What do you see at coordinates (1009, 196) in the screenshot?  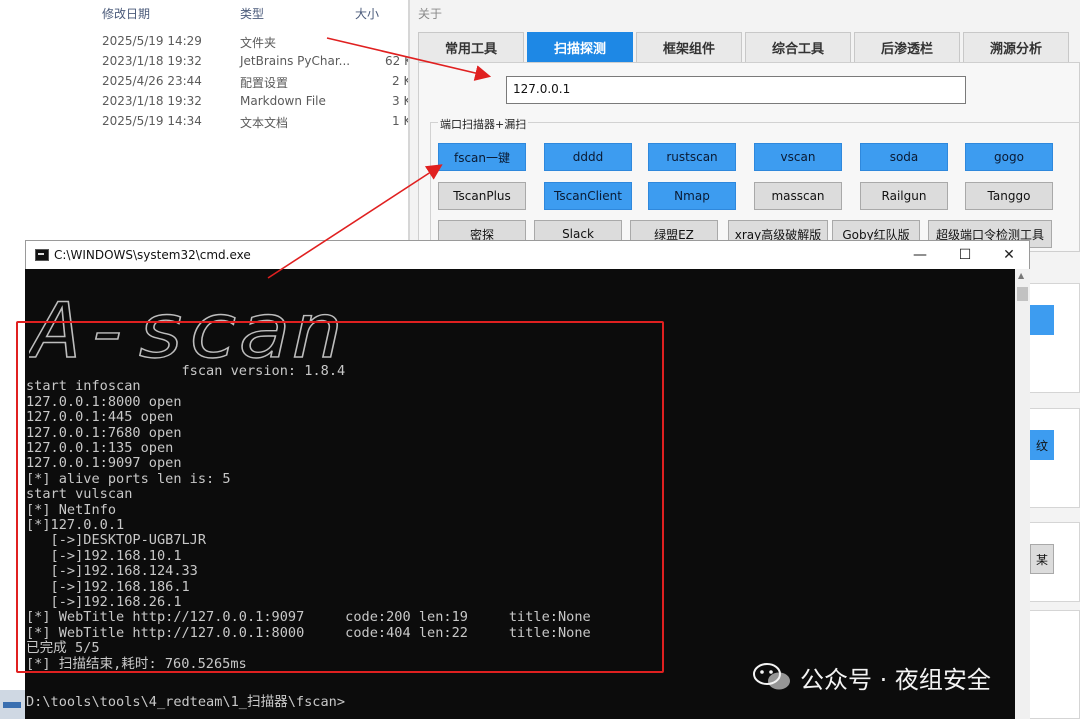 I see `tanggo-button: Tanggo` at bounding box center [1009, 196].